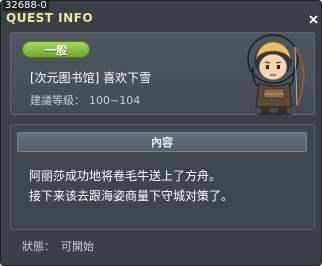 The image size is (322, 266). What do you see at coordinates (125, 176) in the screenshot?
I see `content-line: 阿丽莎成功地将卷毛牛送上了方舟。` at bounding box center [125, 176].